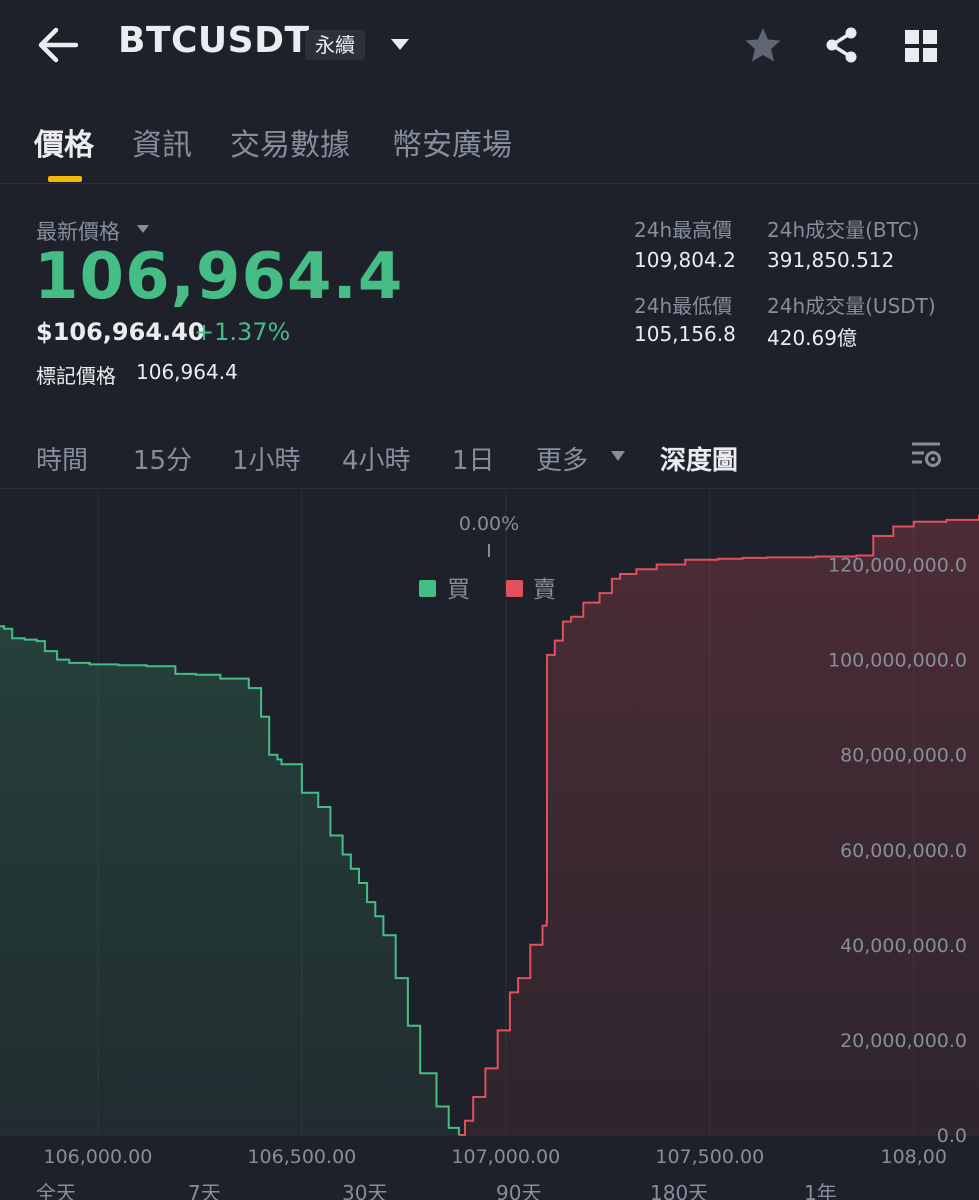 The width and height of the screenshot is (979, 1200). What do you see at coordinates (926, 454) in the screenshot?
I see `chart-settings-icon` at bounding box center [926, 454].